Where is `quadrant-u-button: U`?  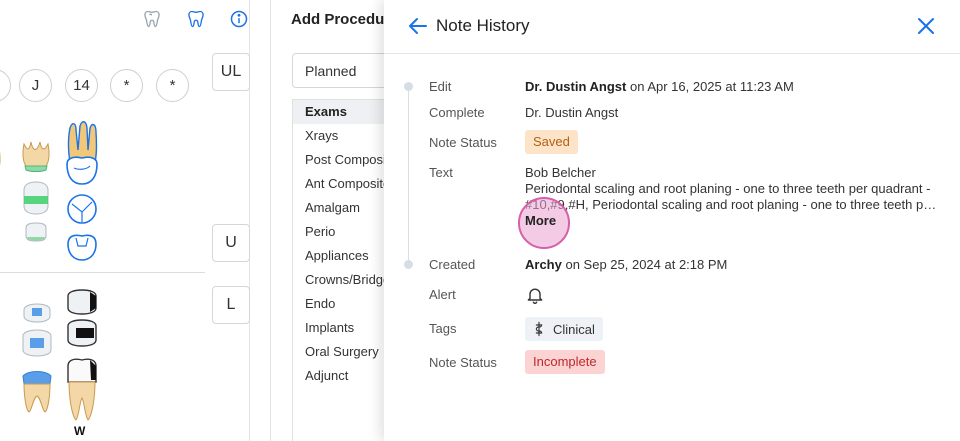 quadrant-u-button: U is located at coordinates (231, 243).